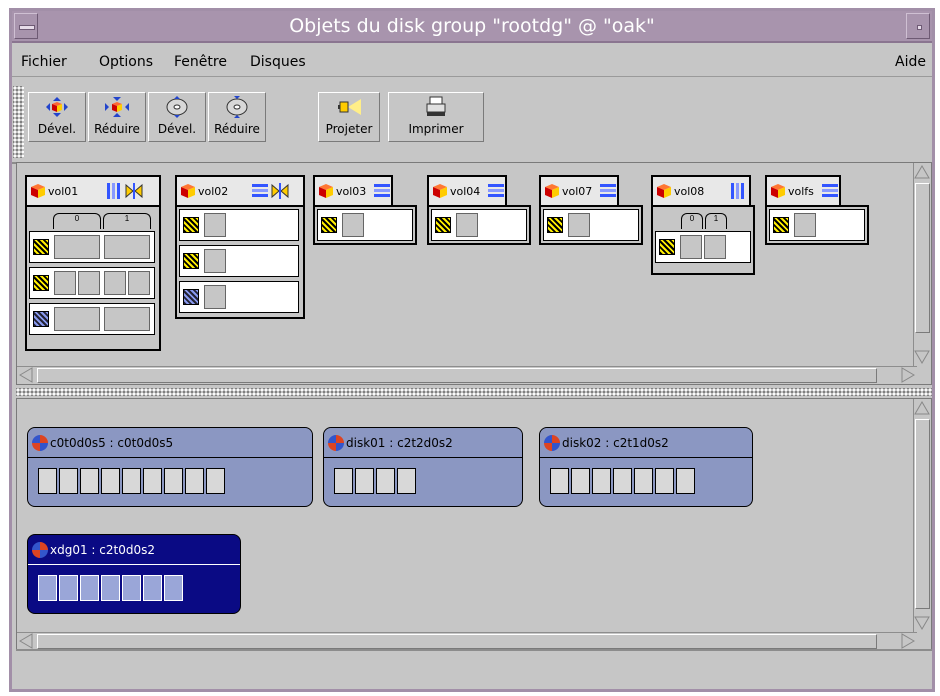 The image size is (940, 696). I want to click on menu-disques: Disques, so click(278, 62).